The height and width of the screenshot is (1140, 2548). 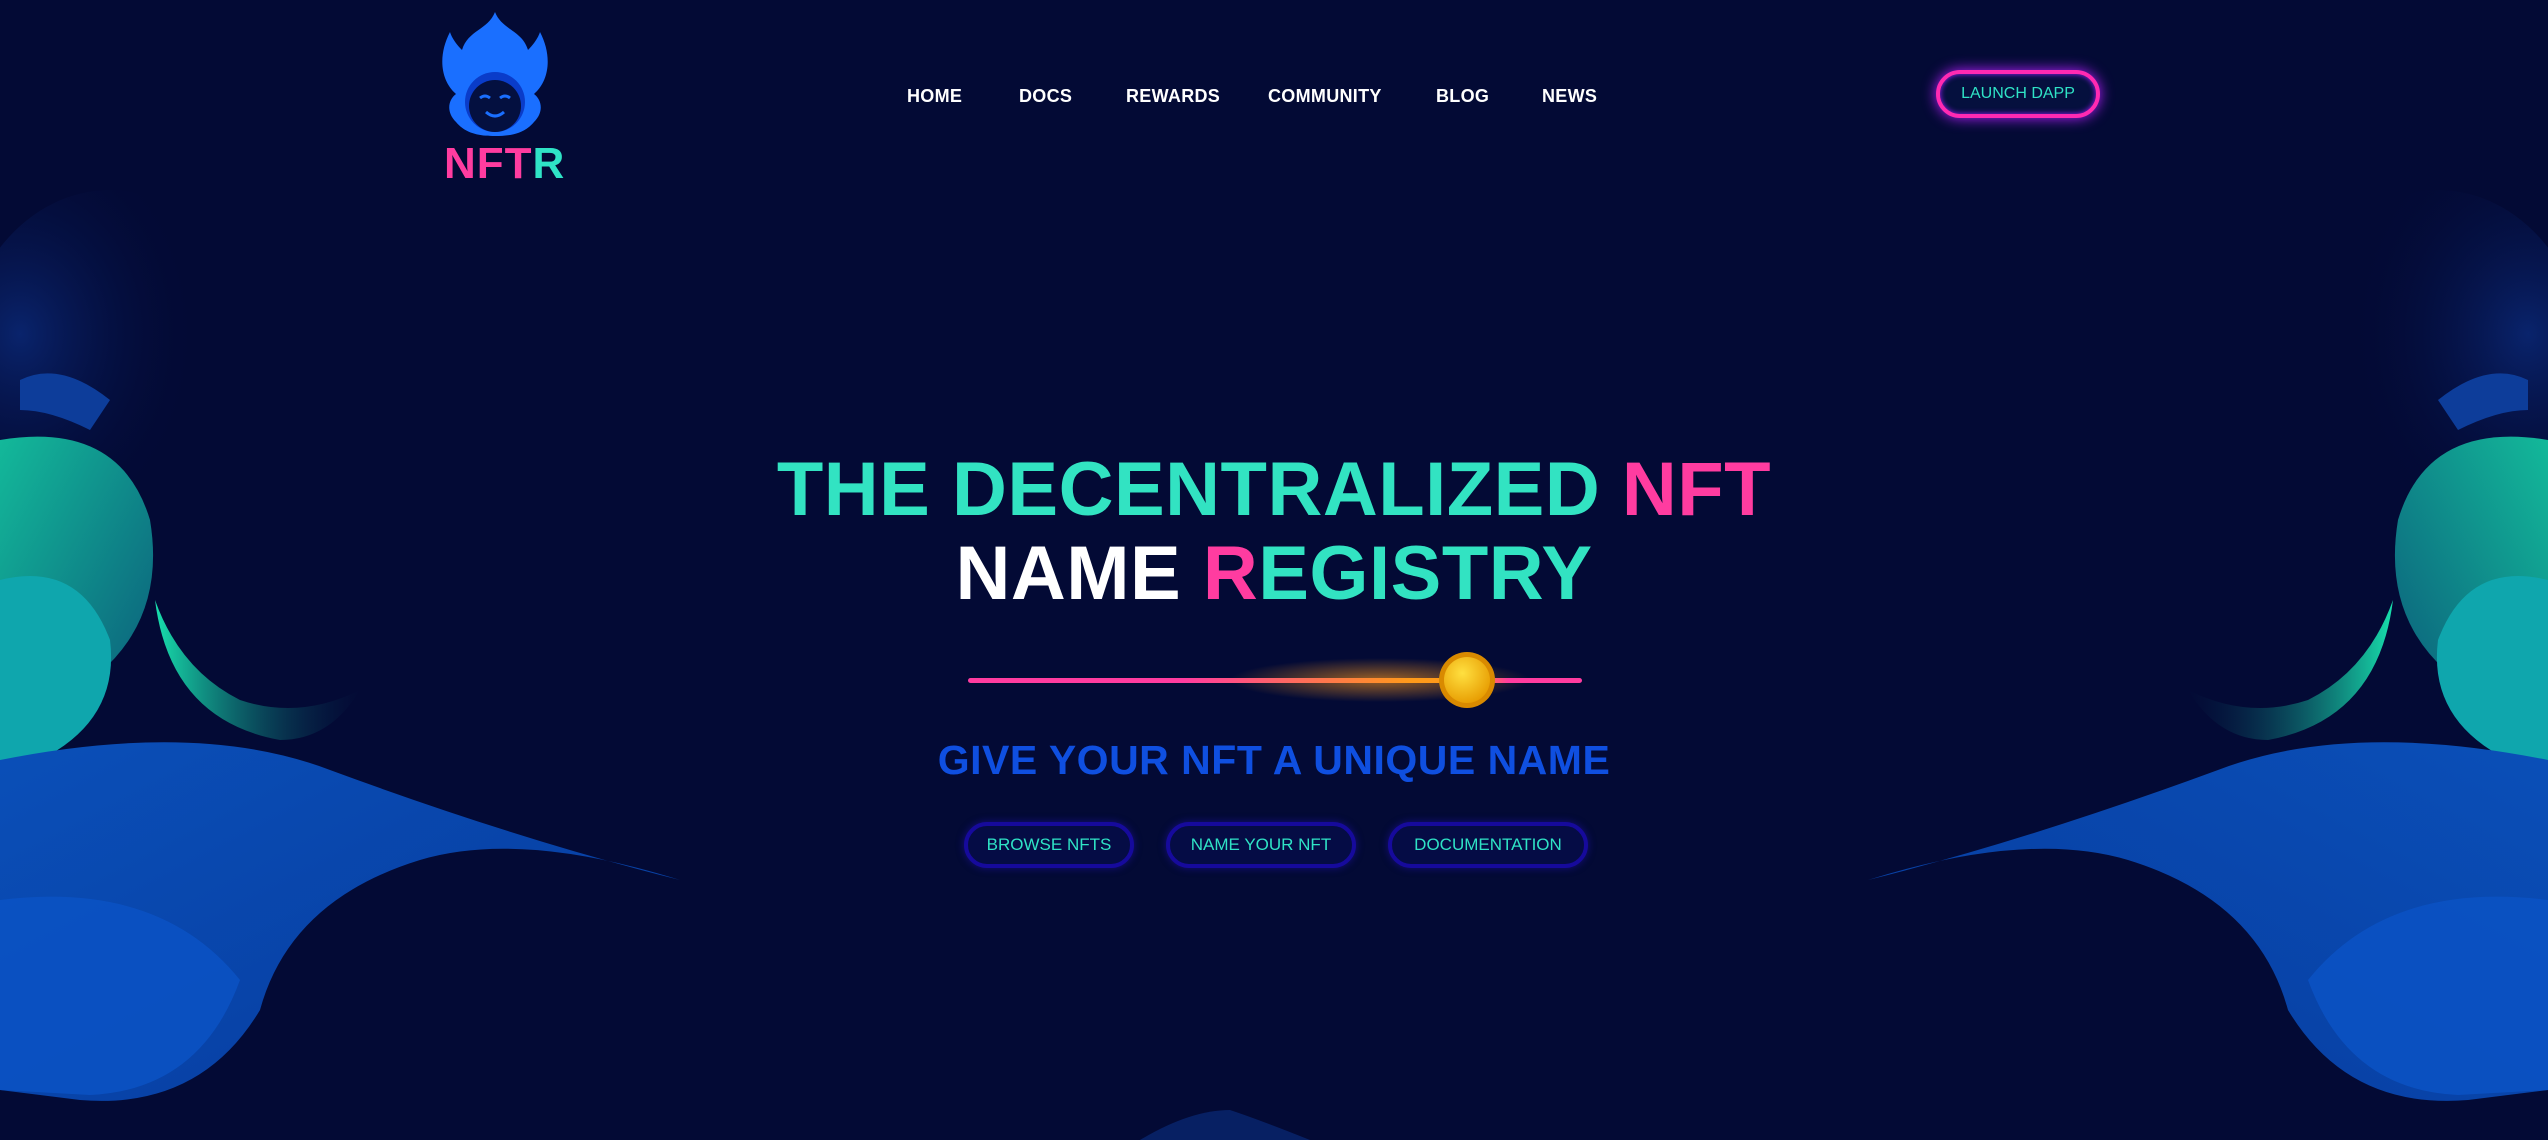 I want to click on nav-community-link: COMMUNITY, so click(x=1325, y=96).